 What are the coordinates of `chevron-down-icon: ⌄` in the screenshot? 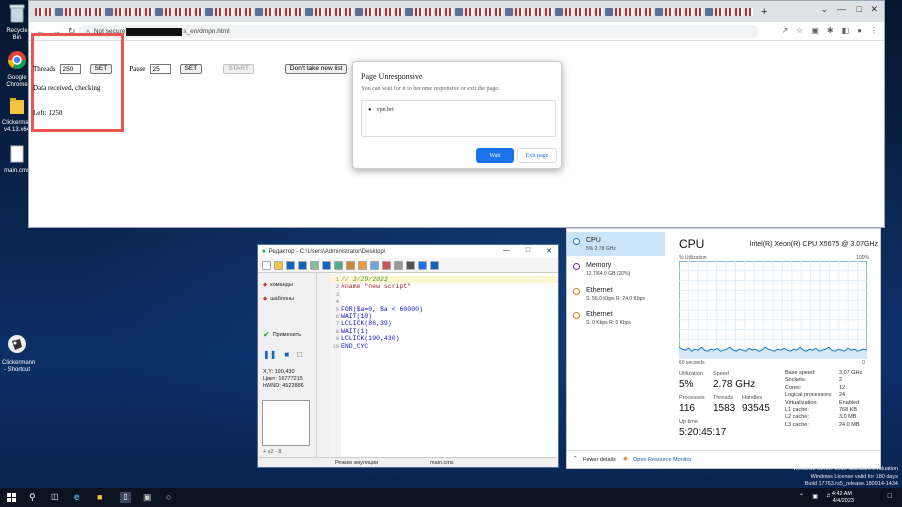 It's located at (824, 9).